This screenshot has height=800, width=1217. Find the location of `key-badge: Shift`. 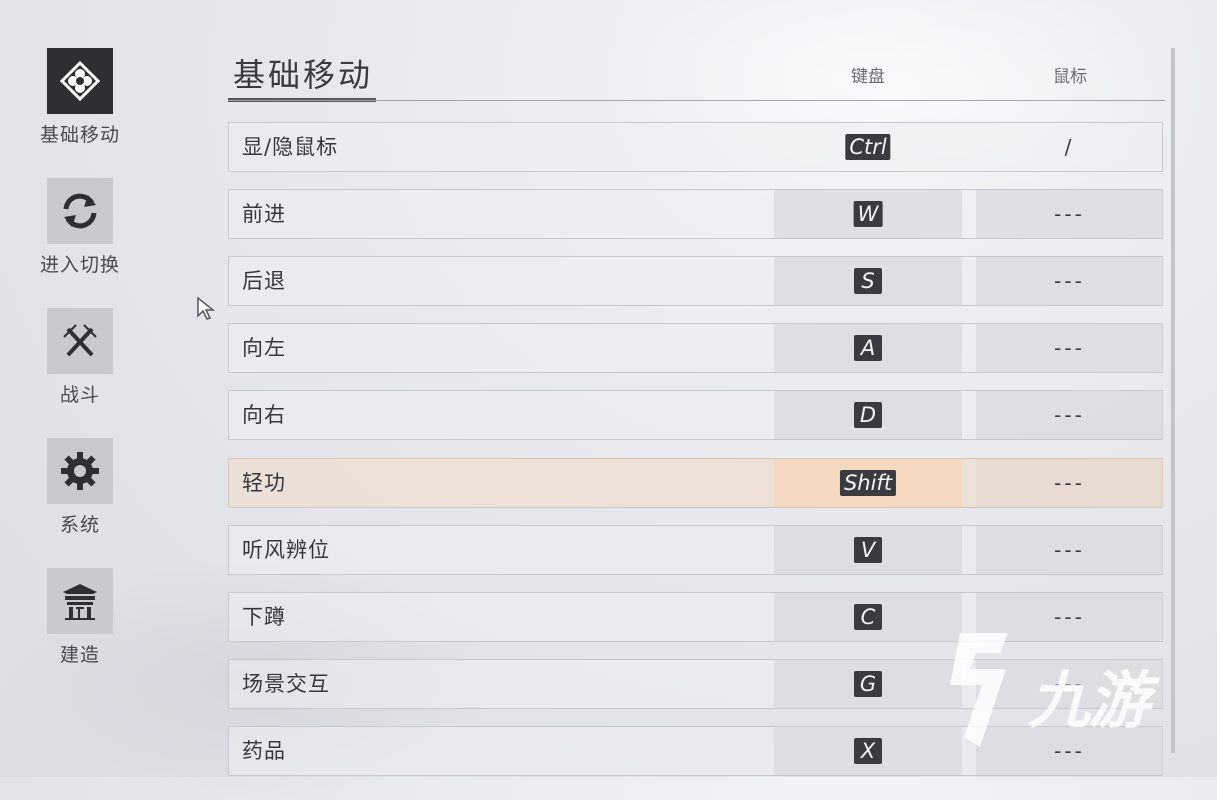

key-badge: Shift is located at coordinates (868, 483).